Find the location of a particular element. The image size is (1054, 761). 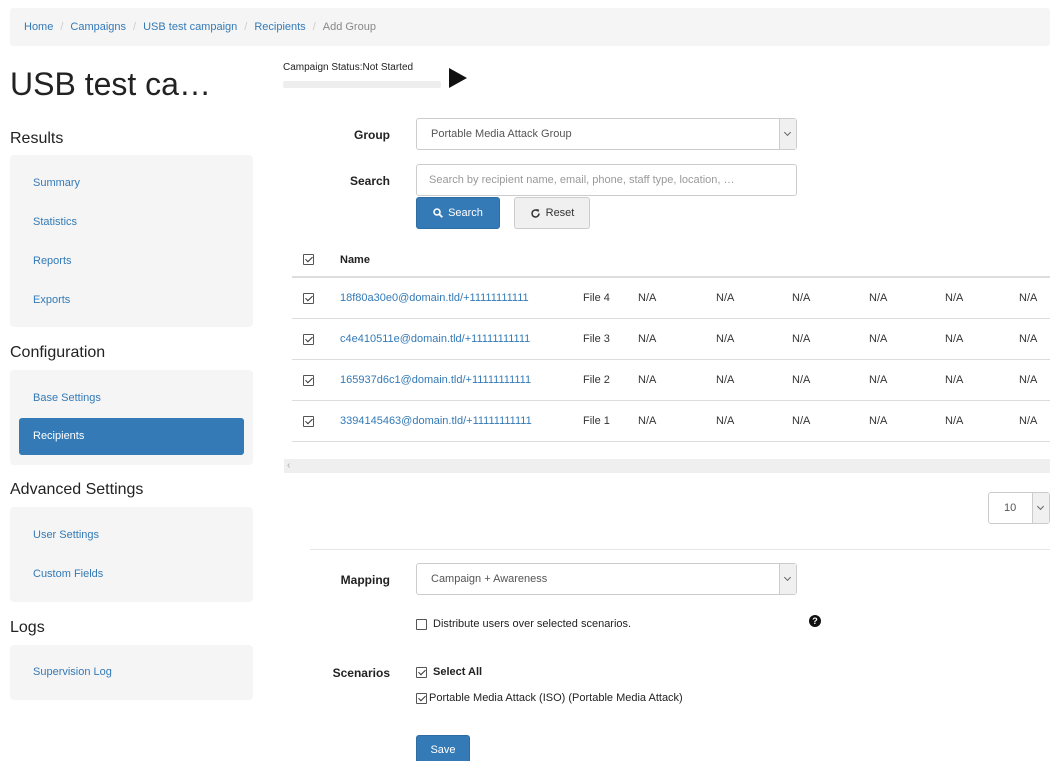

search-button-label: Search is located at coordinates (465, 213).